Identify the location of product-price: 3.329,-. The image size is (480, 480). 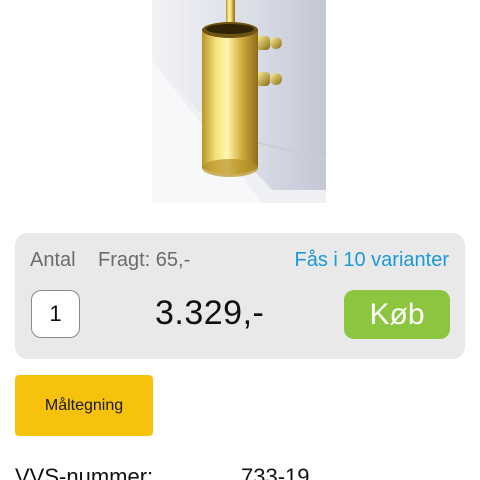
(210, 313).